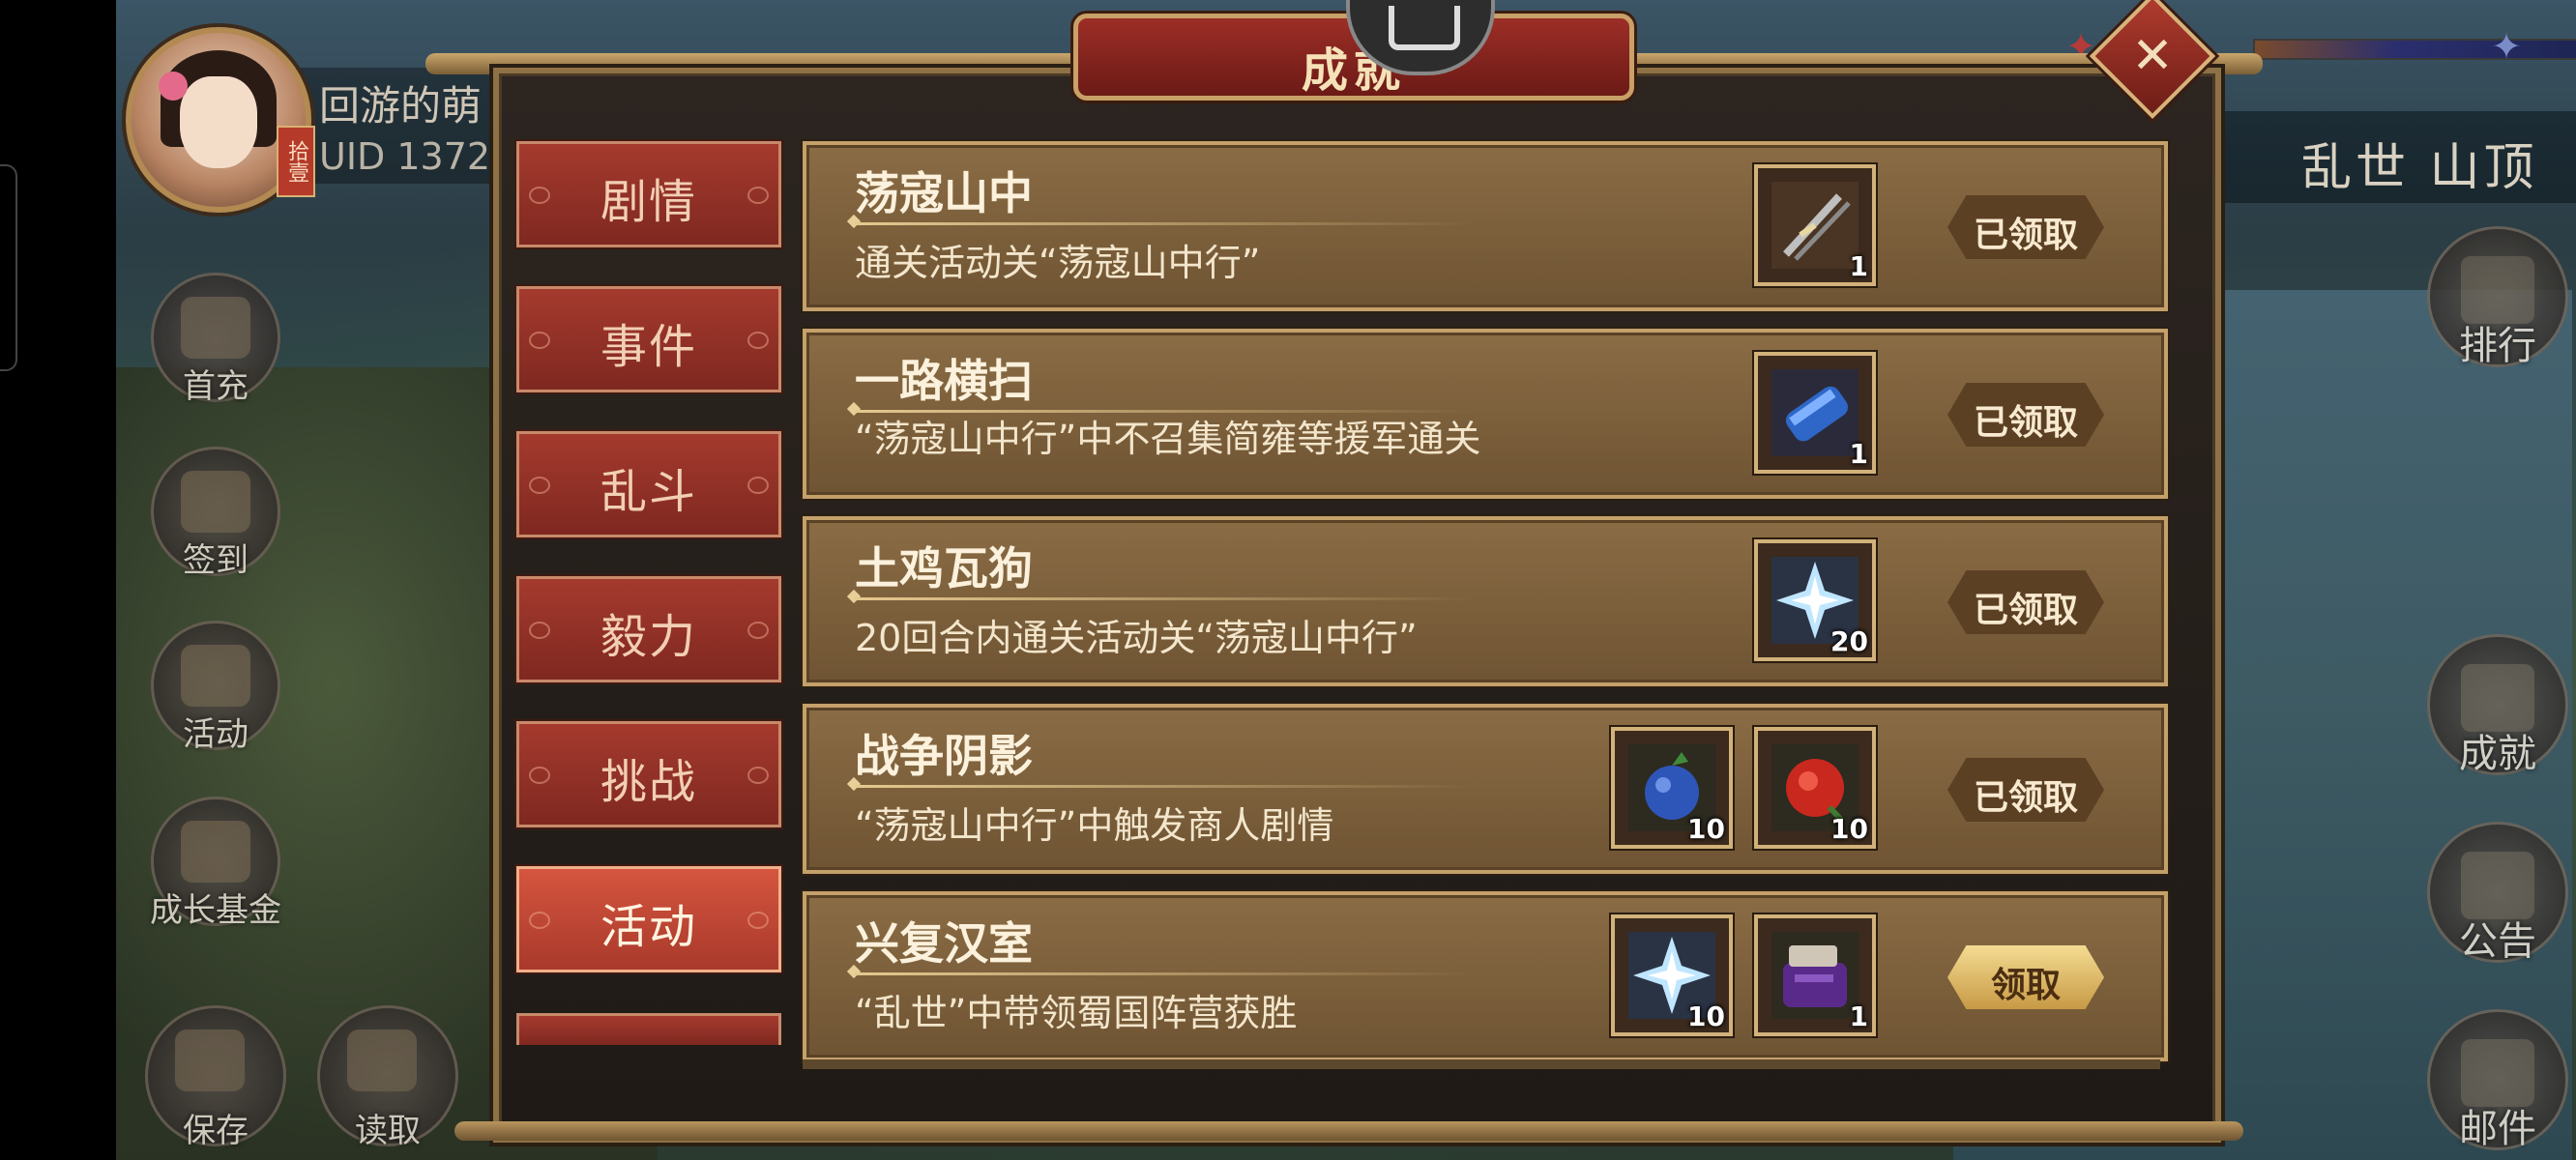  Describe the element at coordinates (648, 637) in the screenshot. I see `category-label: 毅力` at that location.